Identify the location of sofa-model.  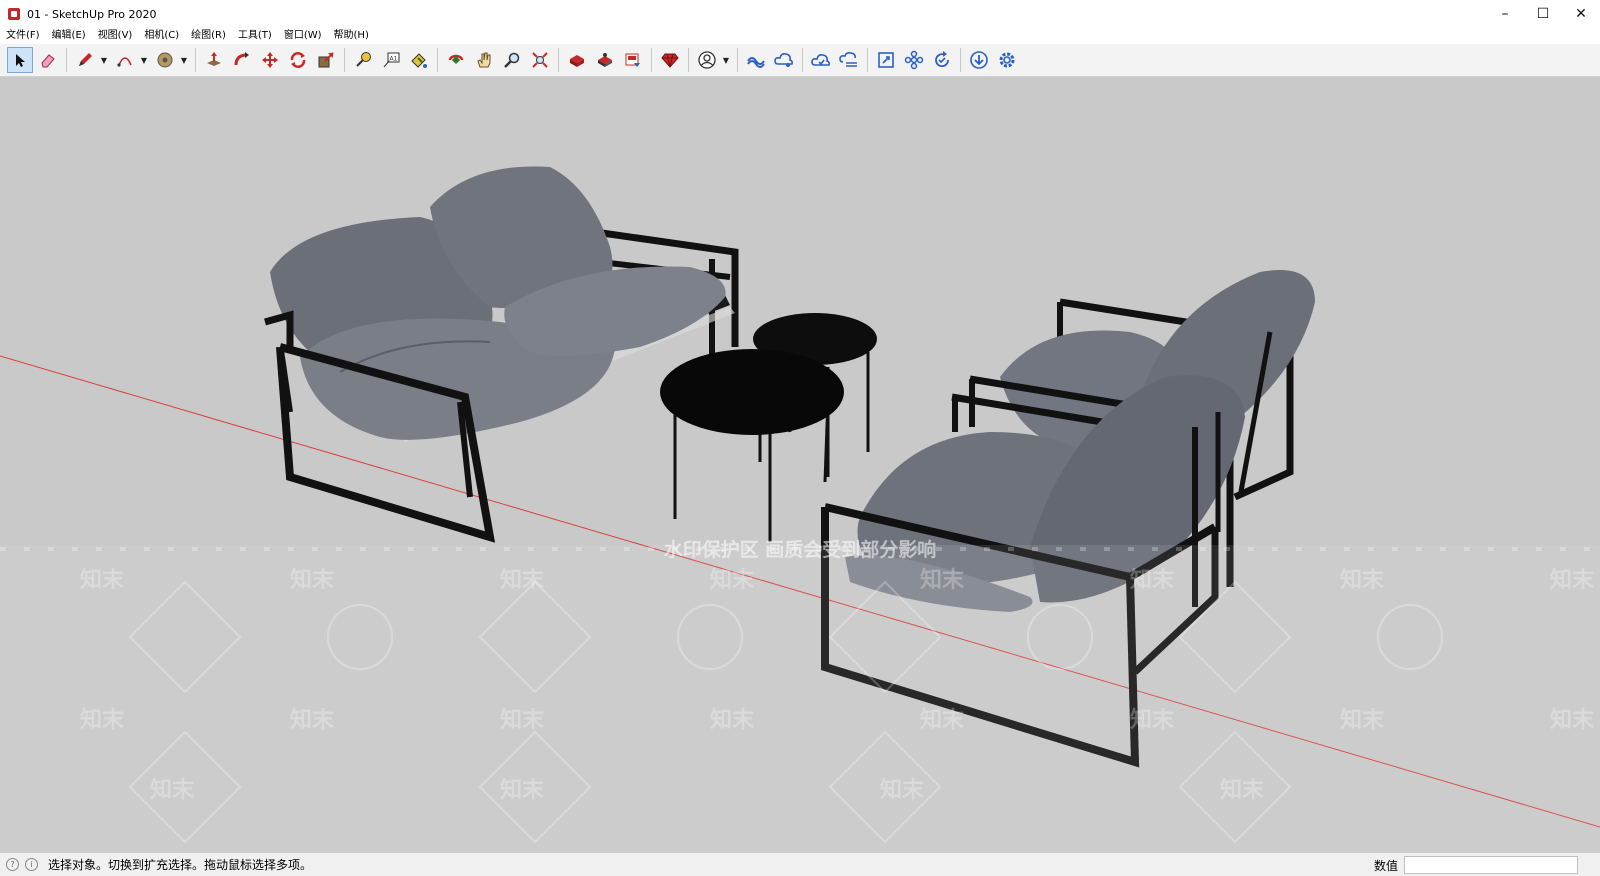
(501, 354).